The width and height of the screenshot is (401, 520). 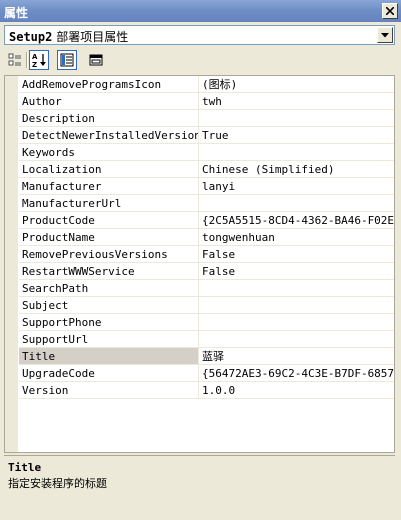 I want to click on close-button, so click(x=390, y=11).